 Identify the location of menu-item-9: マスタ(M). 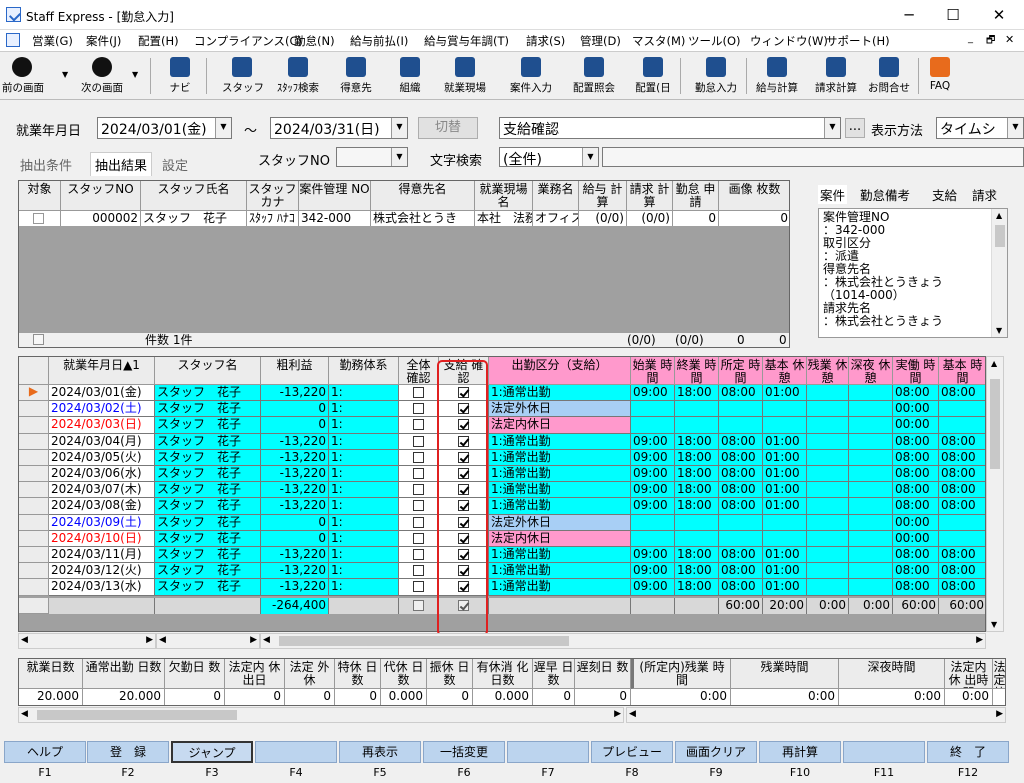
(658, 41).